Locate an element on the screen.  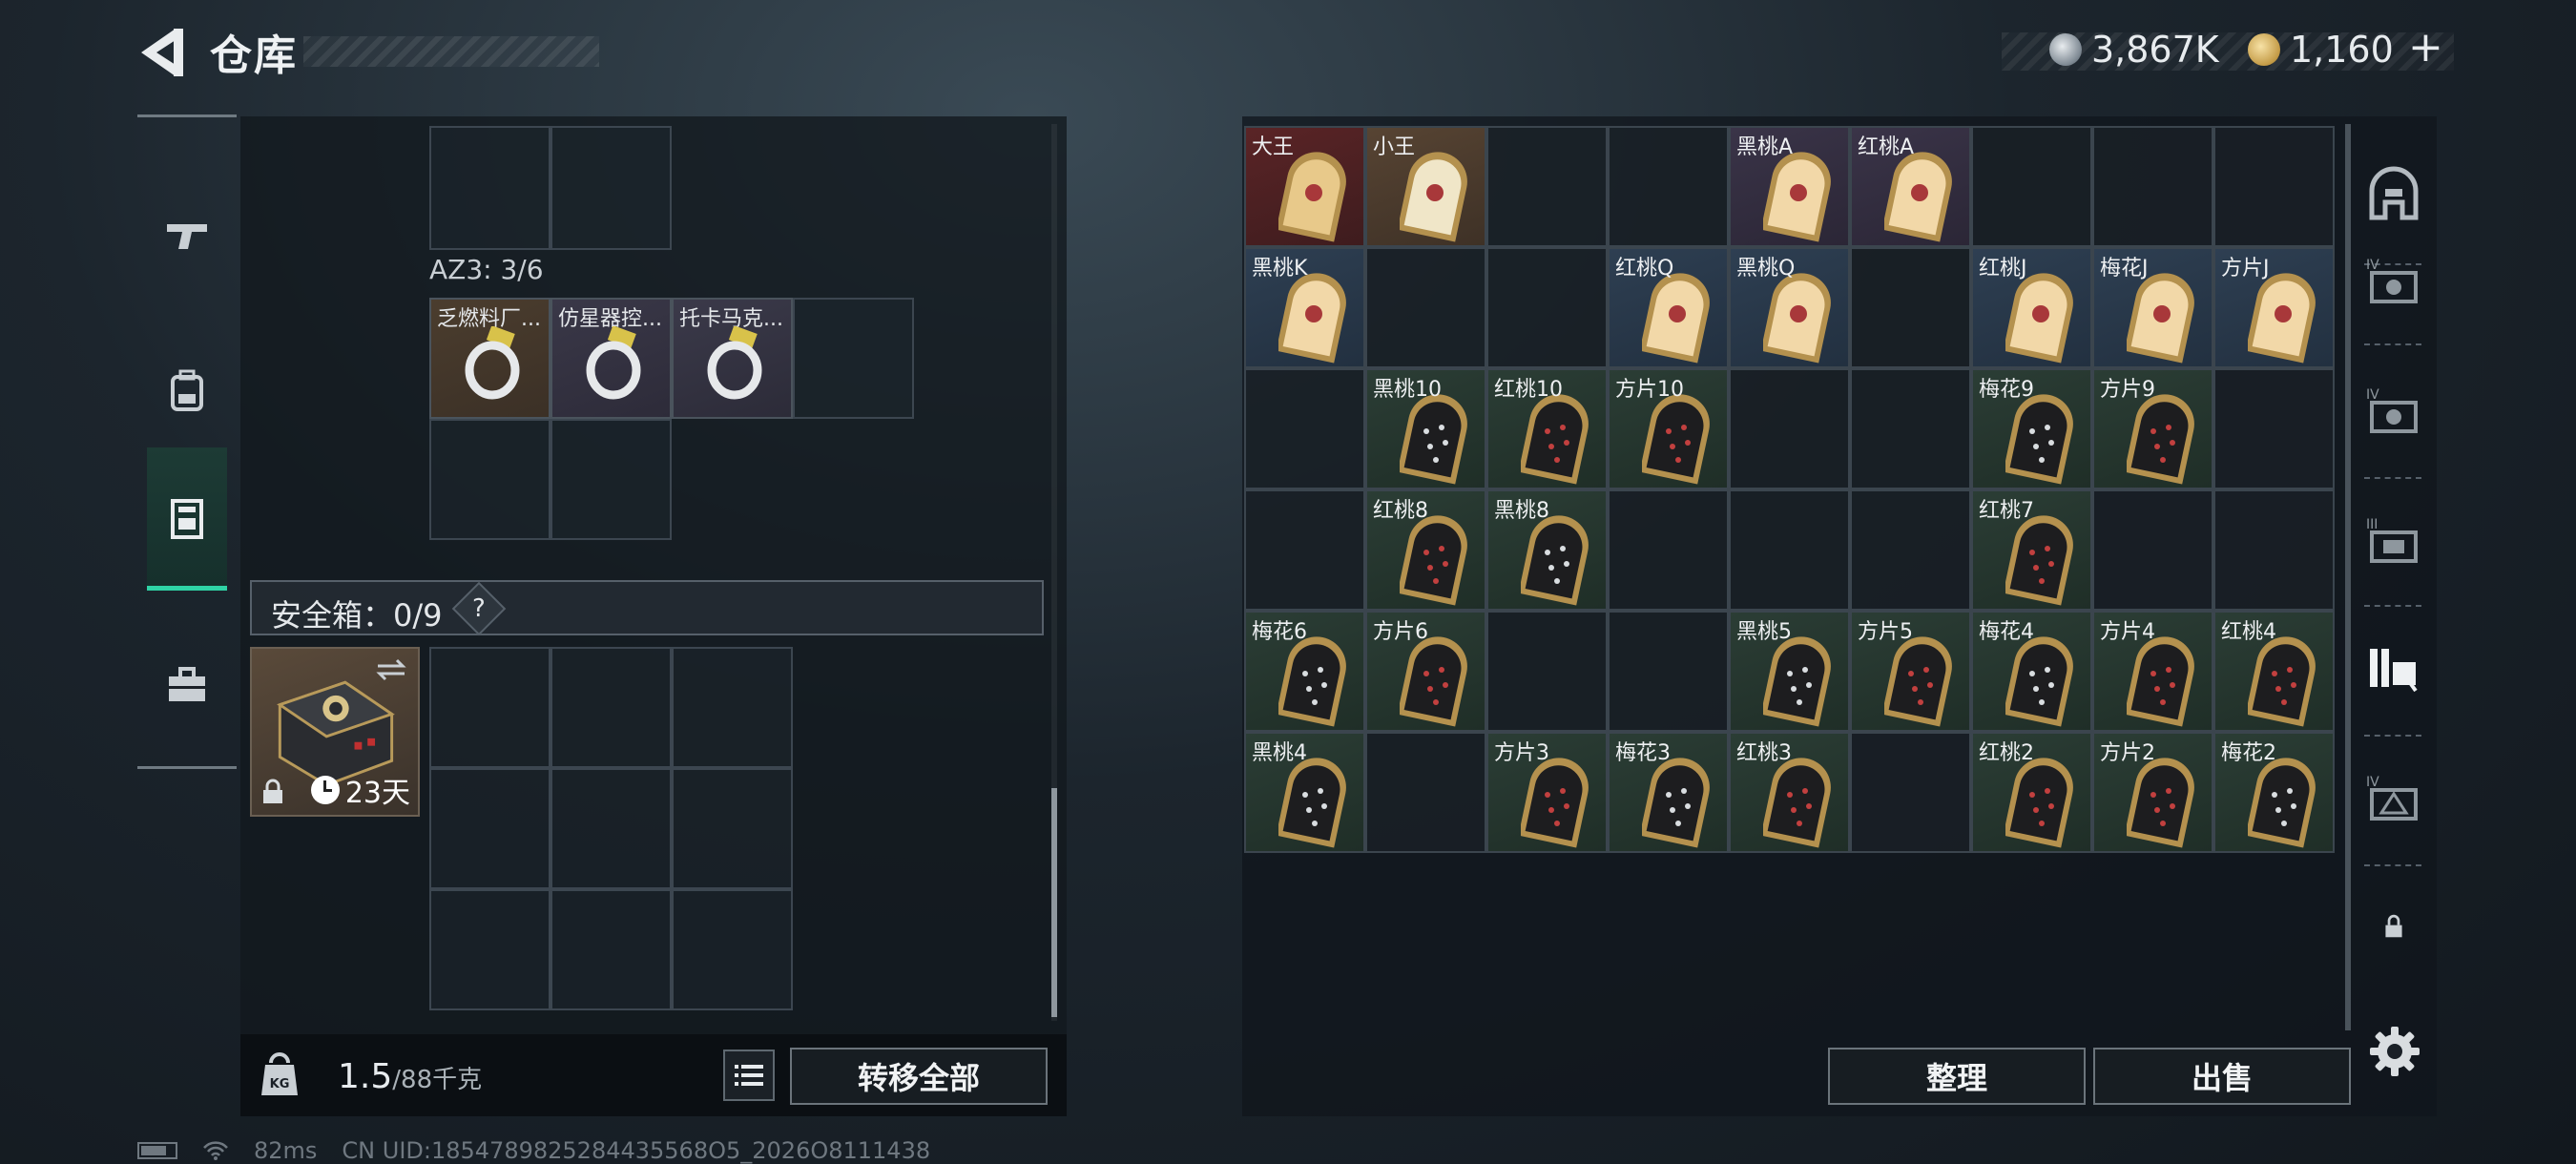
card-item: 小王 is located at coordinates (1425, 186).